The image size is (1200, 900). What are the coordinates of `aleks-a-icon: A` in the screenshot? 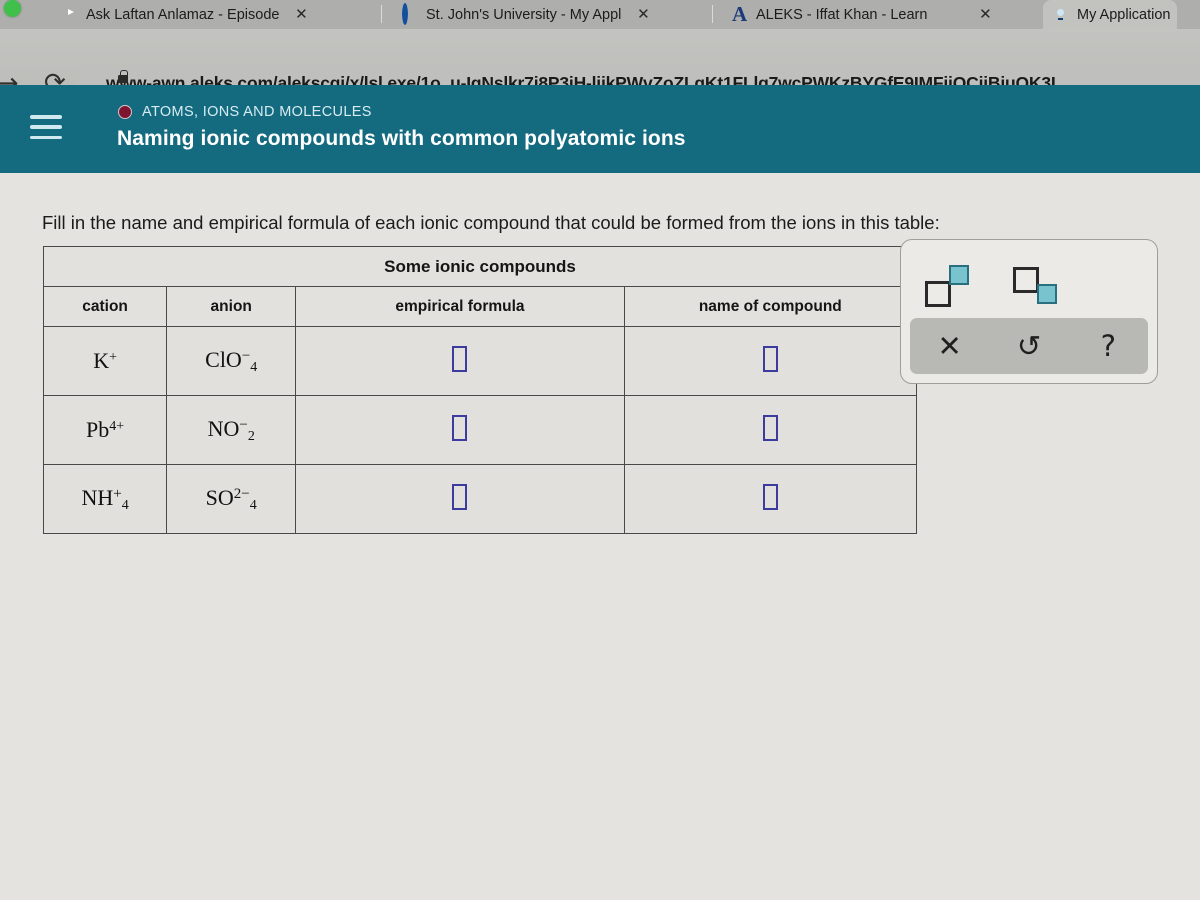 It's located at (740, 14).